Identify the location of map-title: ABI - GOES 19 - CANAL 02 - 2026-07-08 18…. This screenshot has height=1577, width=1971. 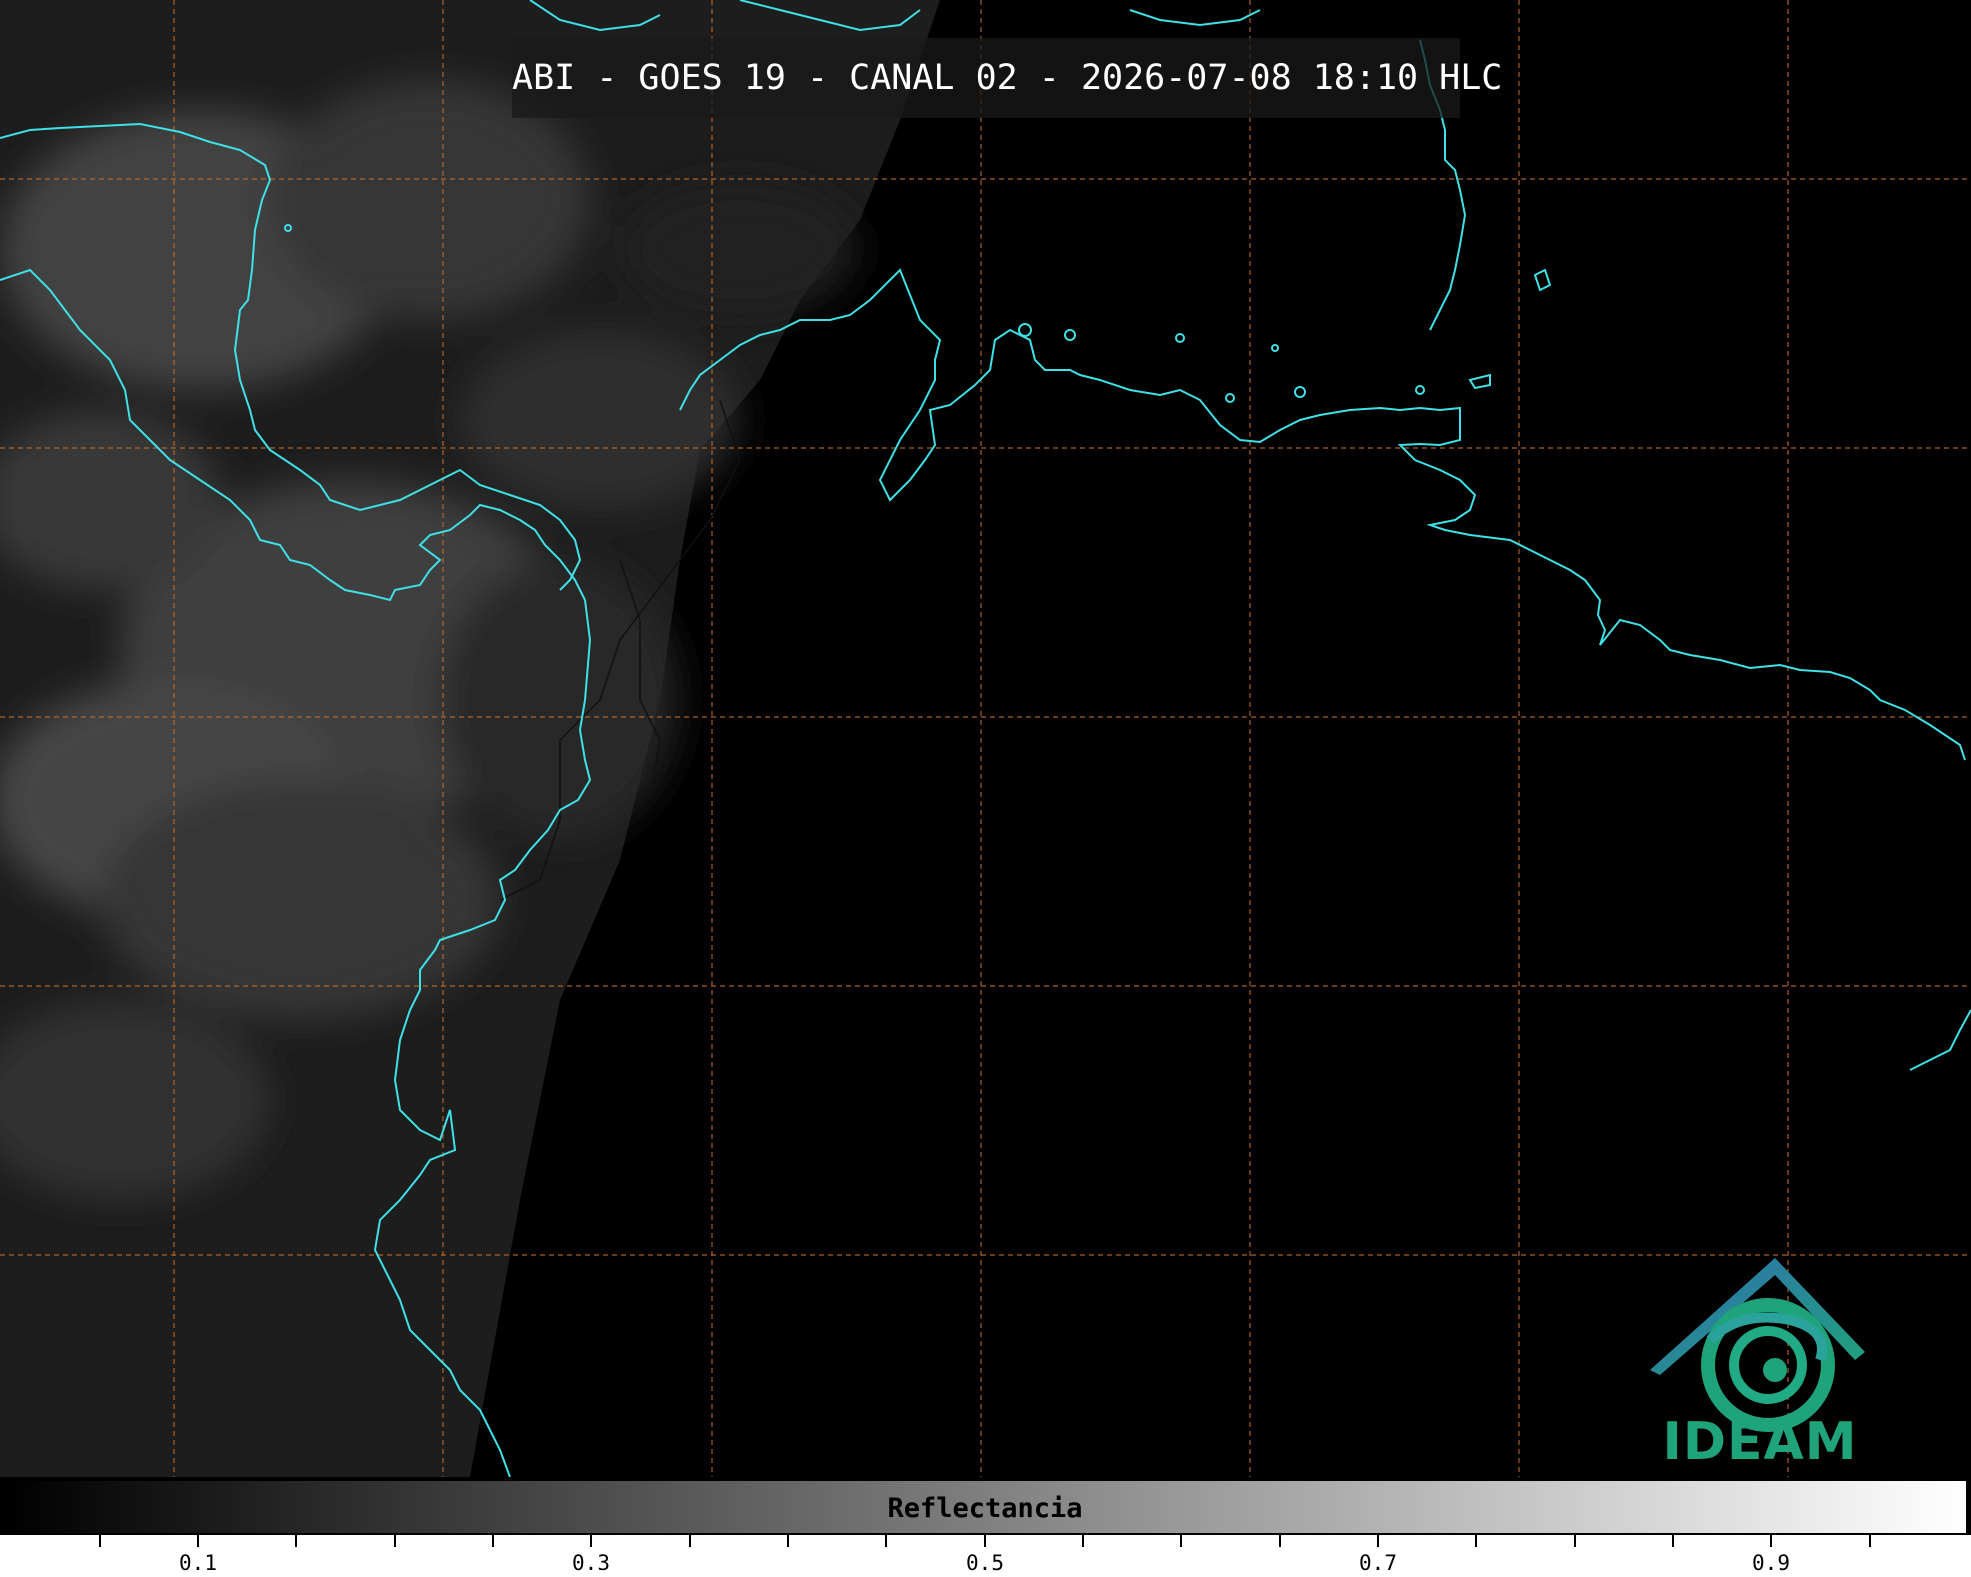
(1007, 78).